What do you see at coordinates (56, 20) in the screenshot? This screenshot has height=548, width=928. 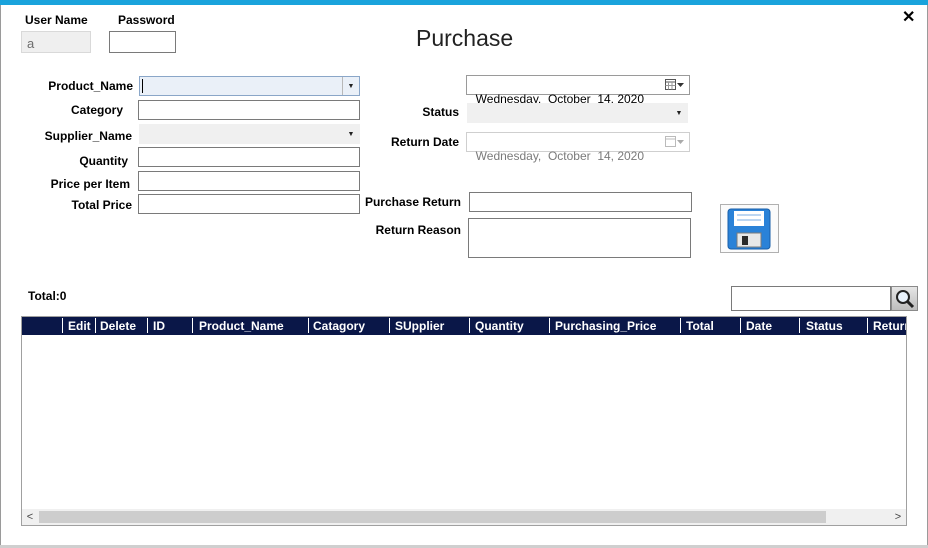 I see `username-label: User Name` at bounding box center [56, 20].